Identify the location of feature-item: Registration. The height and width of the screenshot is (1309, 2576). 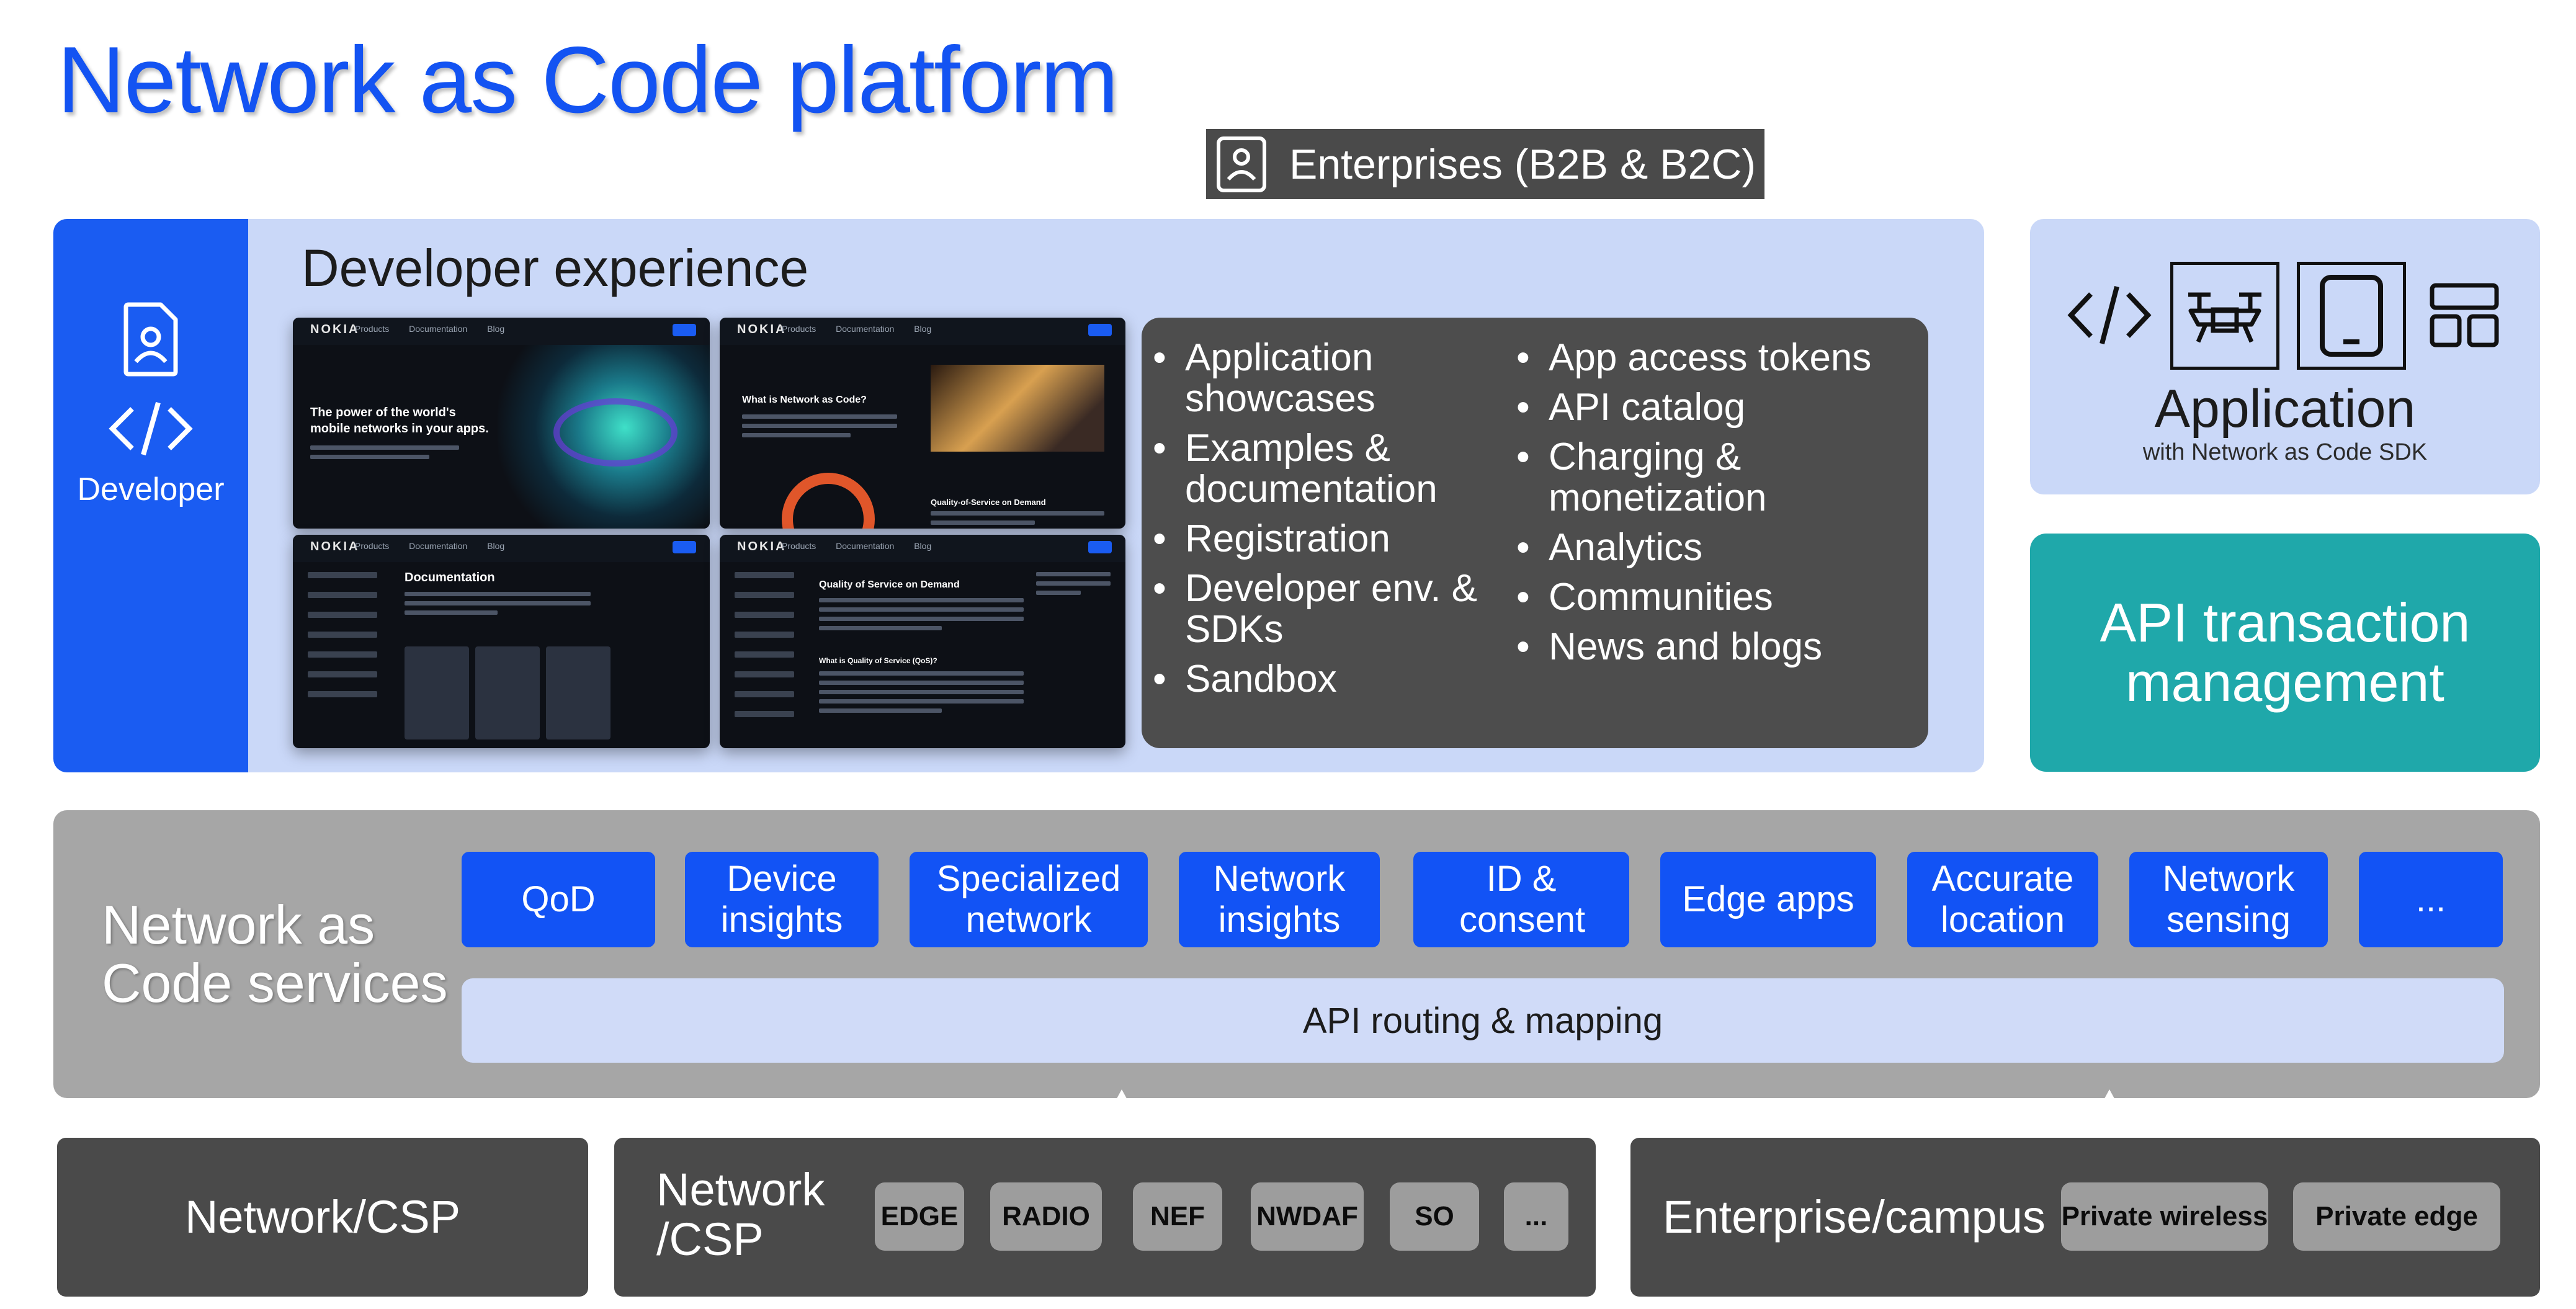
(1328, 539).